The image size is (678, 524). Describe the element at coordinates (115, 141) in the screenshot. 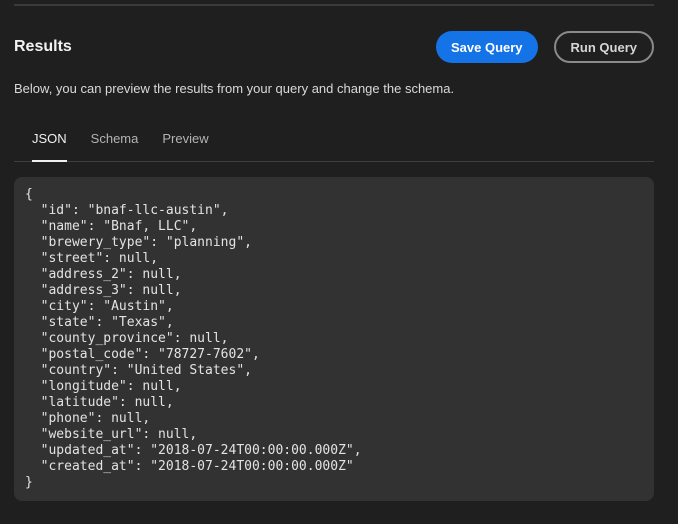

I see `tab-schema: Schema` at that location.